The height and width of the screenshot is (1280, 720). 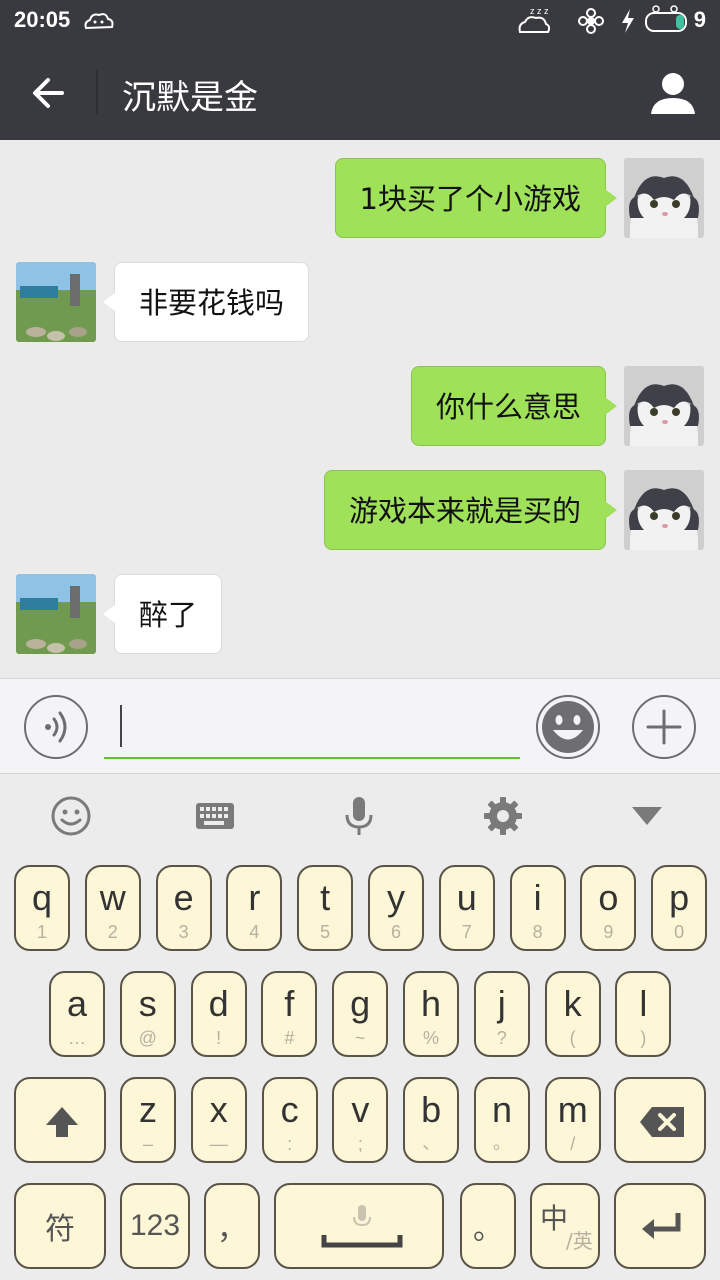 I want to click on key-r: r4, so click(x=254, y=904).